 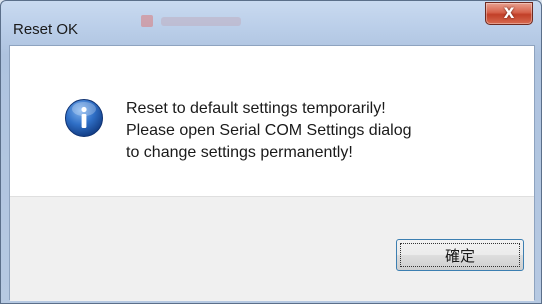 I want to click on ok-button: 確定, so click(x=460, y=255).